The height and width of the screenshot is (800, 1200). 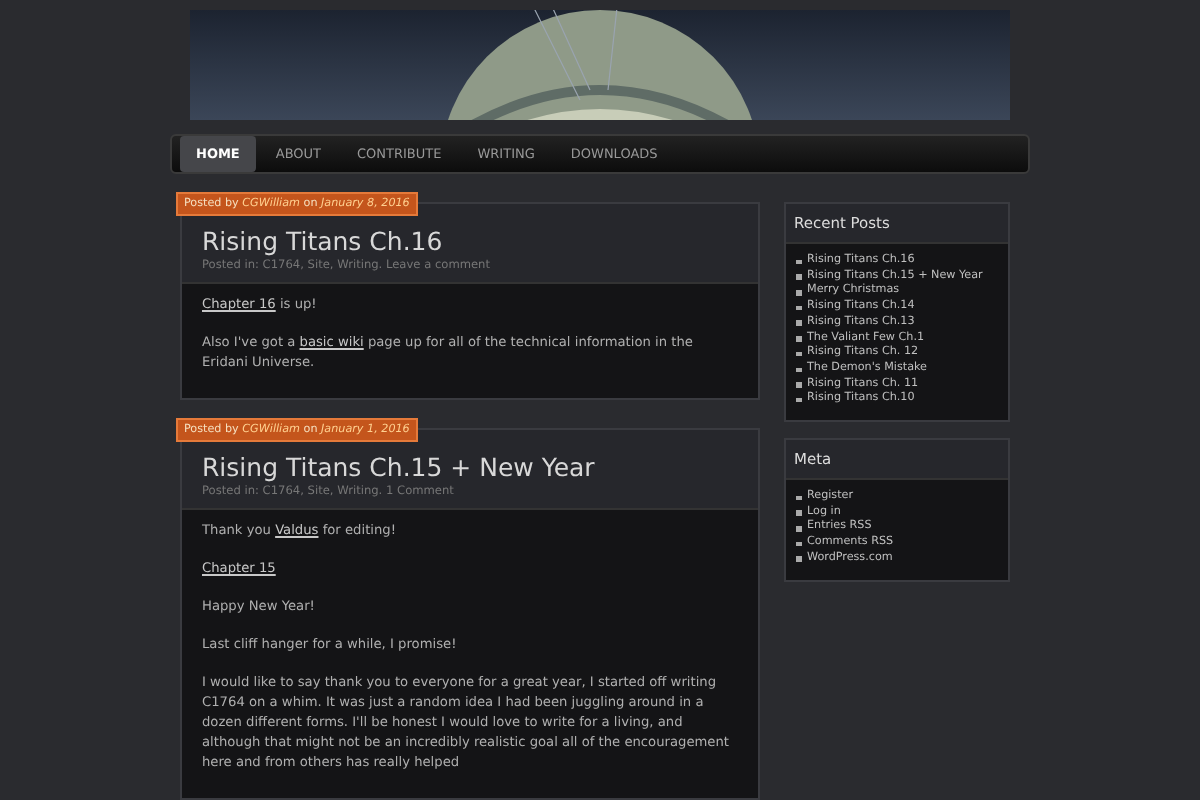 I want to click on post-title: Rising Titans Ch.16, so click(x=470, y=241).